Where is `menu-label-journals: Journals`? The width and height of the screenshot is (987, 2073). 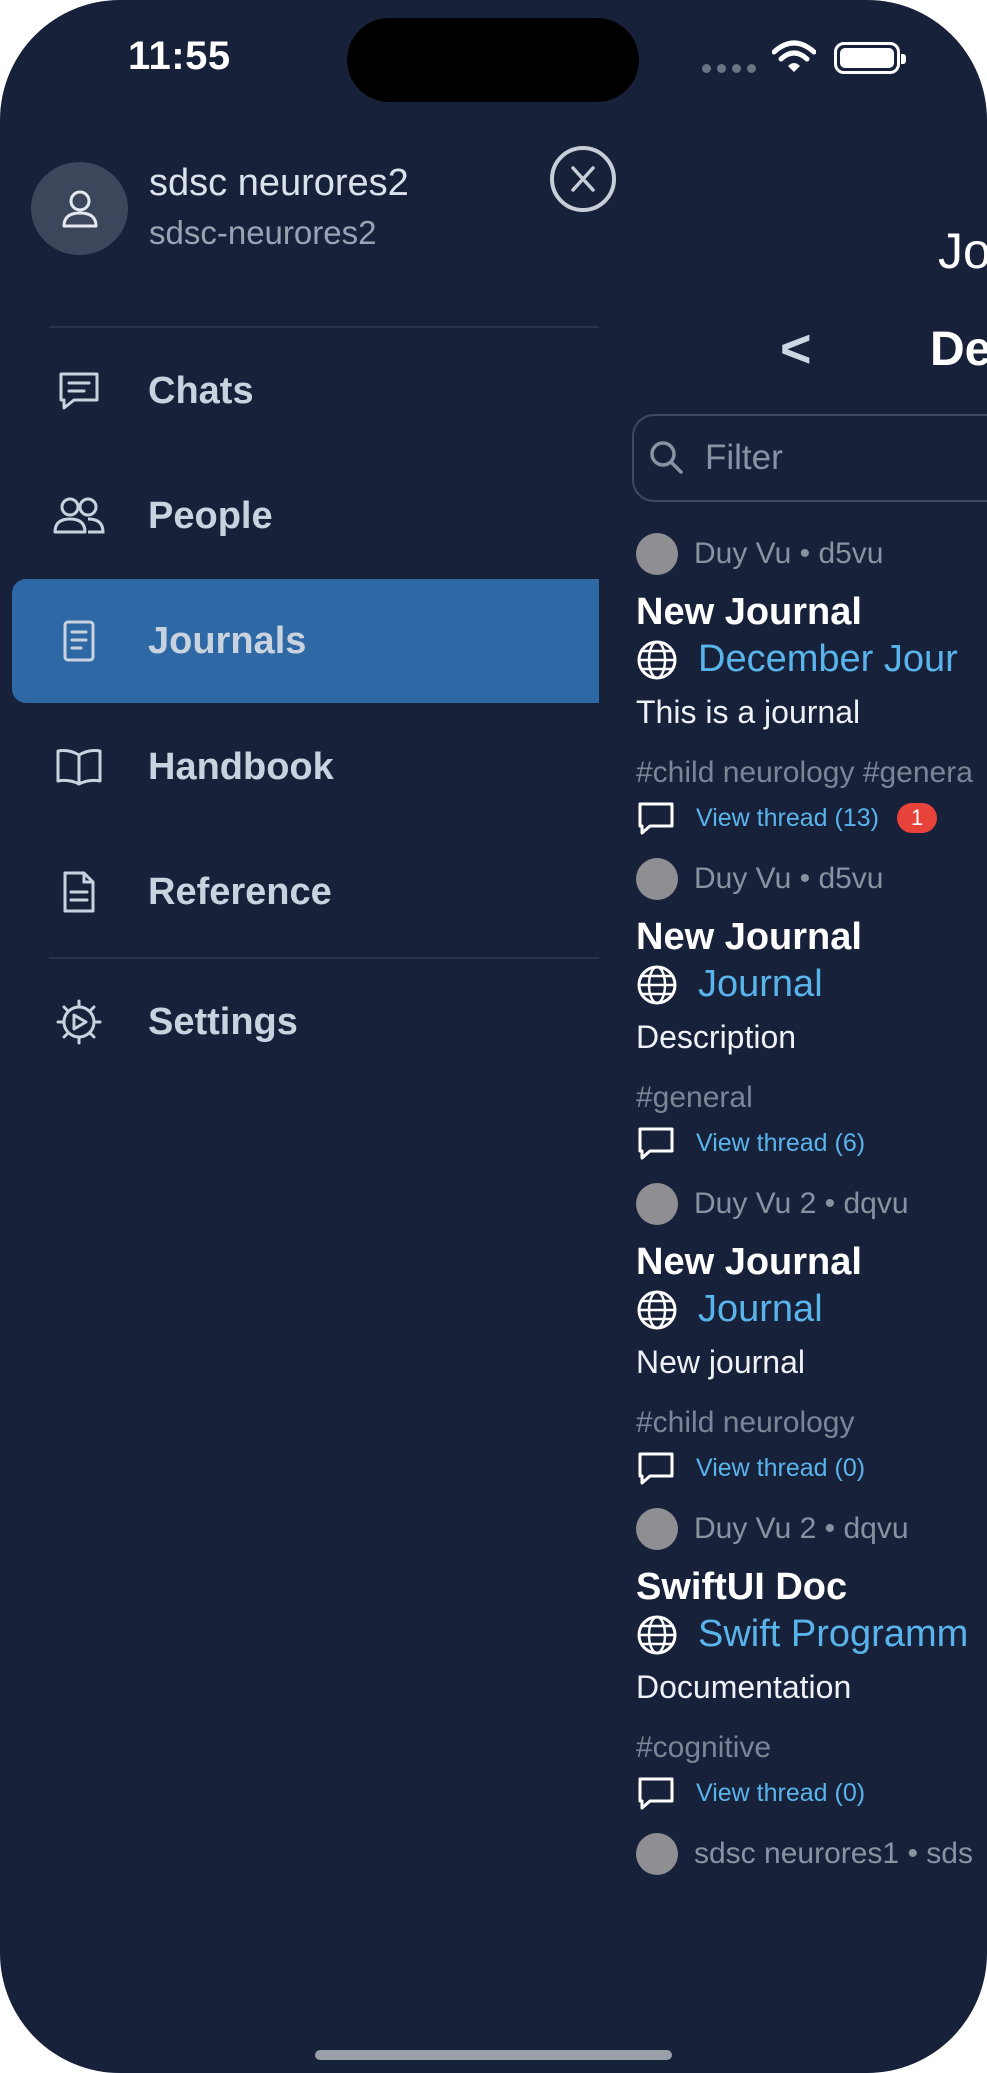 menu-label-journals: Journals is located at coordinates (227, 640).